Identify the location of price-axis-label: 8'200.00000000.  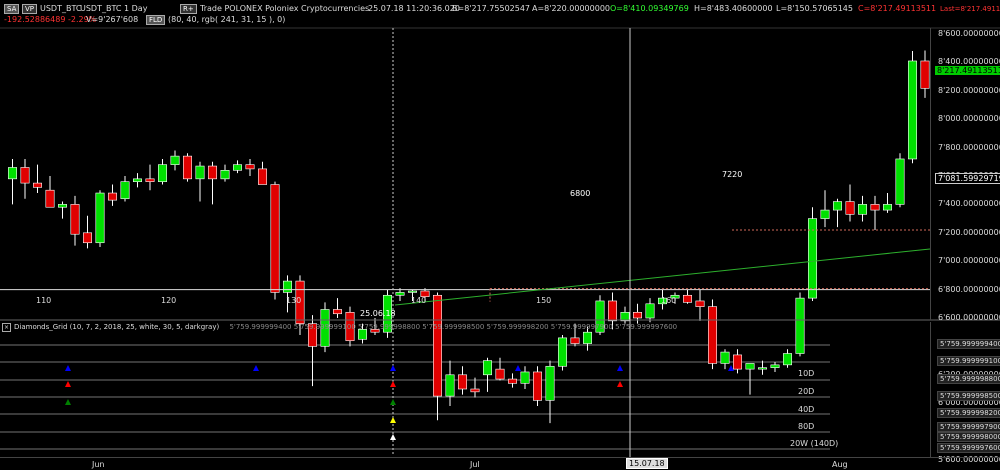
(969, 90).